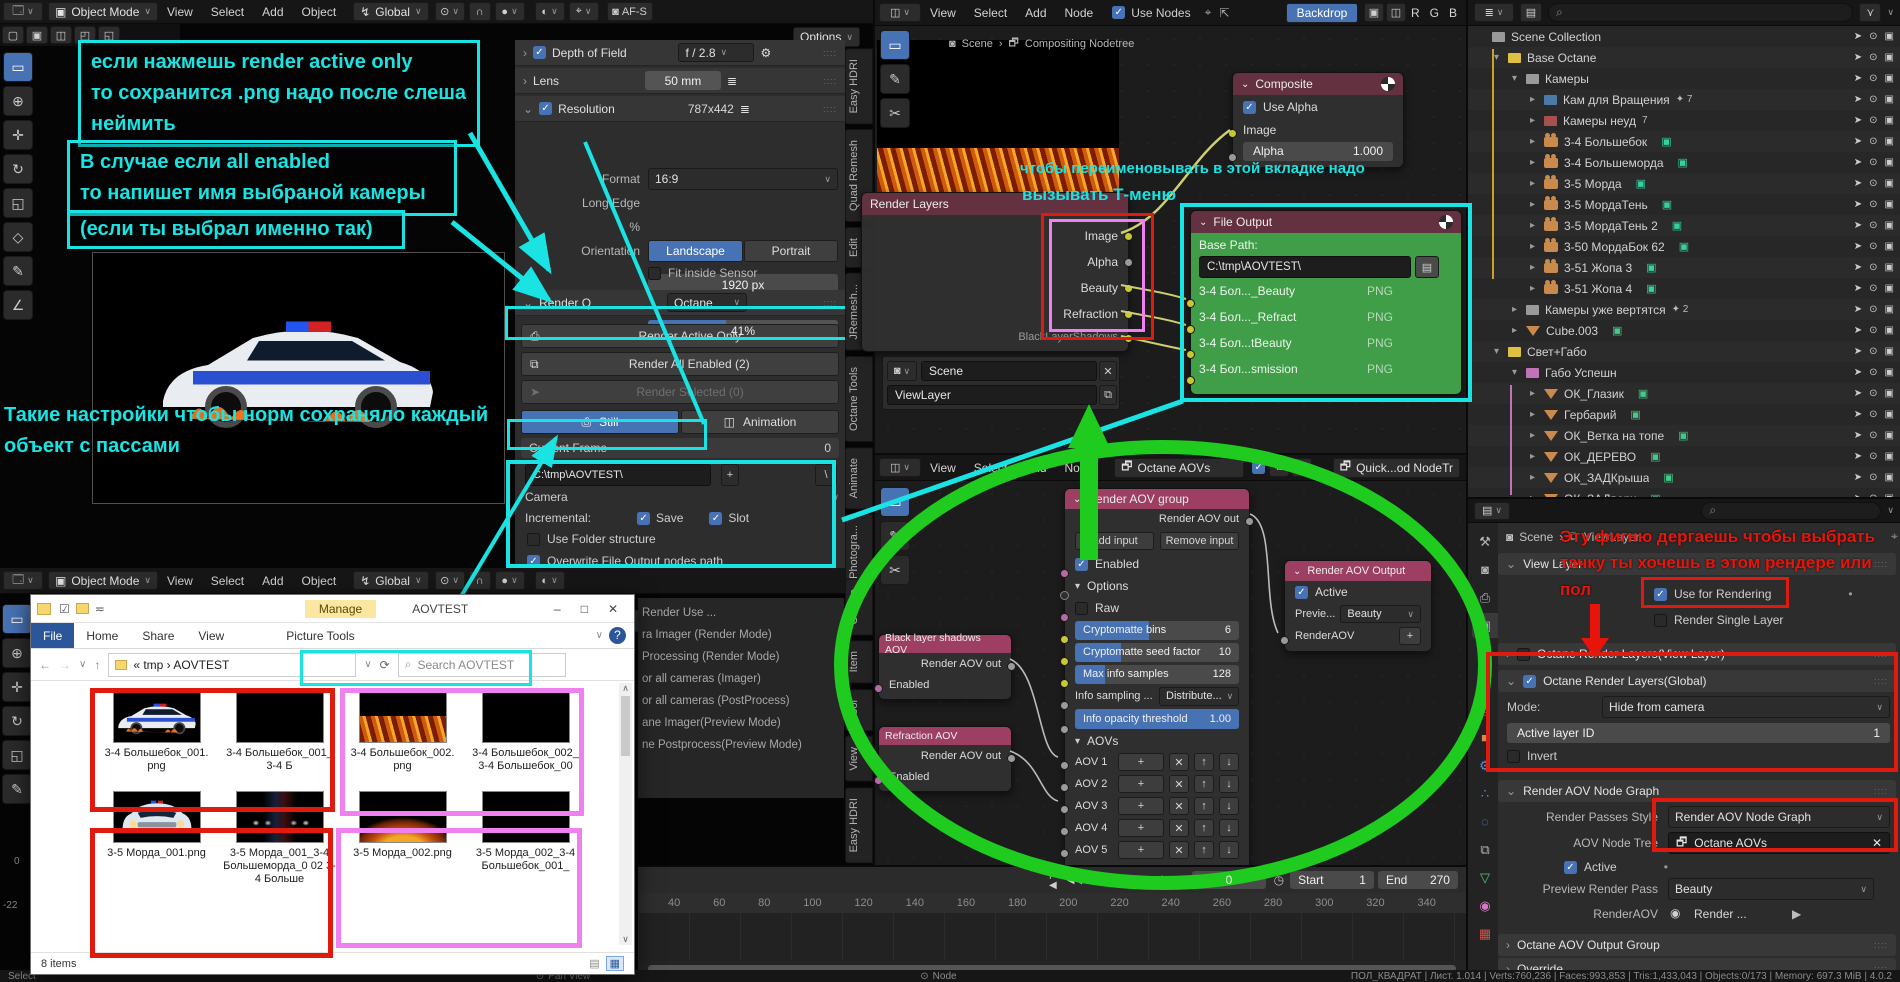  I want to click on dof-panel-header: › ✓ Depth of Field f / 2.8 ∨ ⚙ ::::, so click(680, 53).